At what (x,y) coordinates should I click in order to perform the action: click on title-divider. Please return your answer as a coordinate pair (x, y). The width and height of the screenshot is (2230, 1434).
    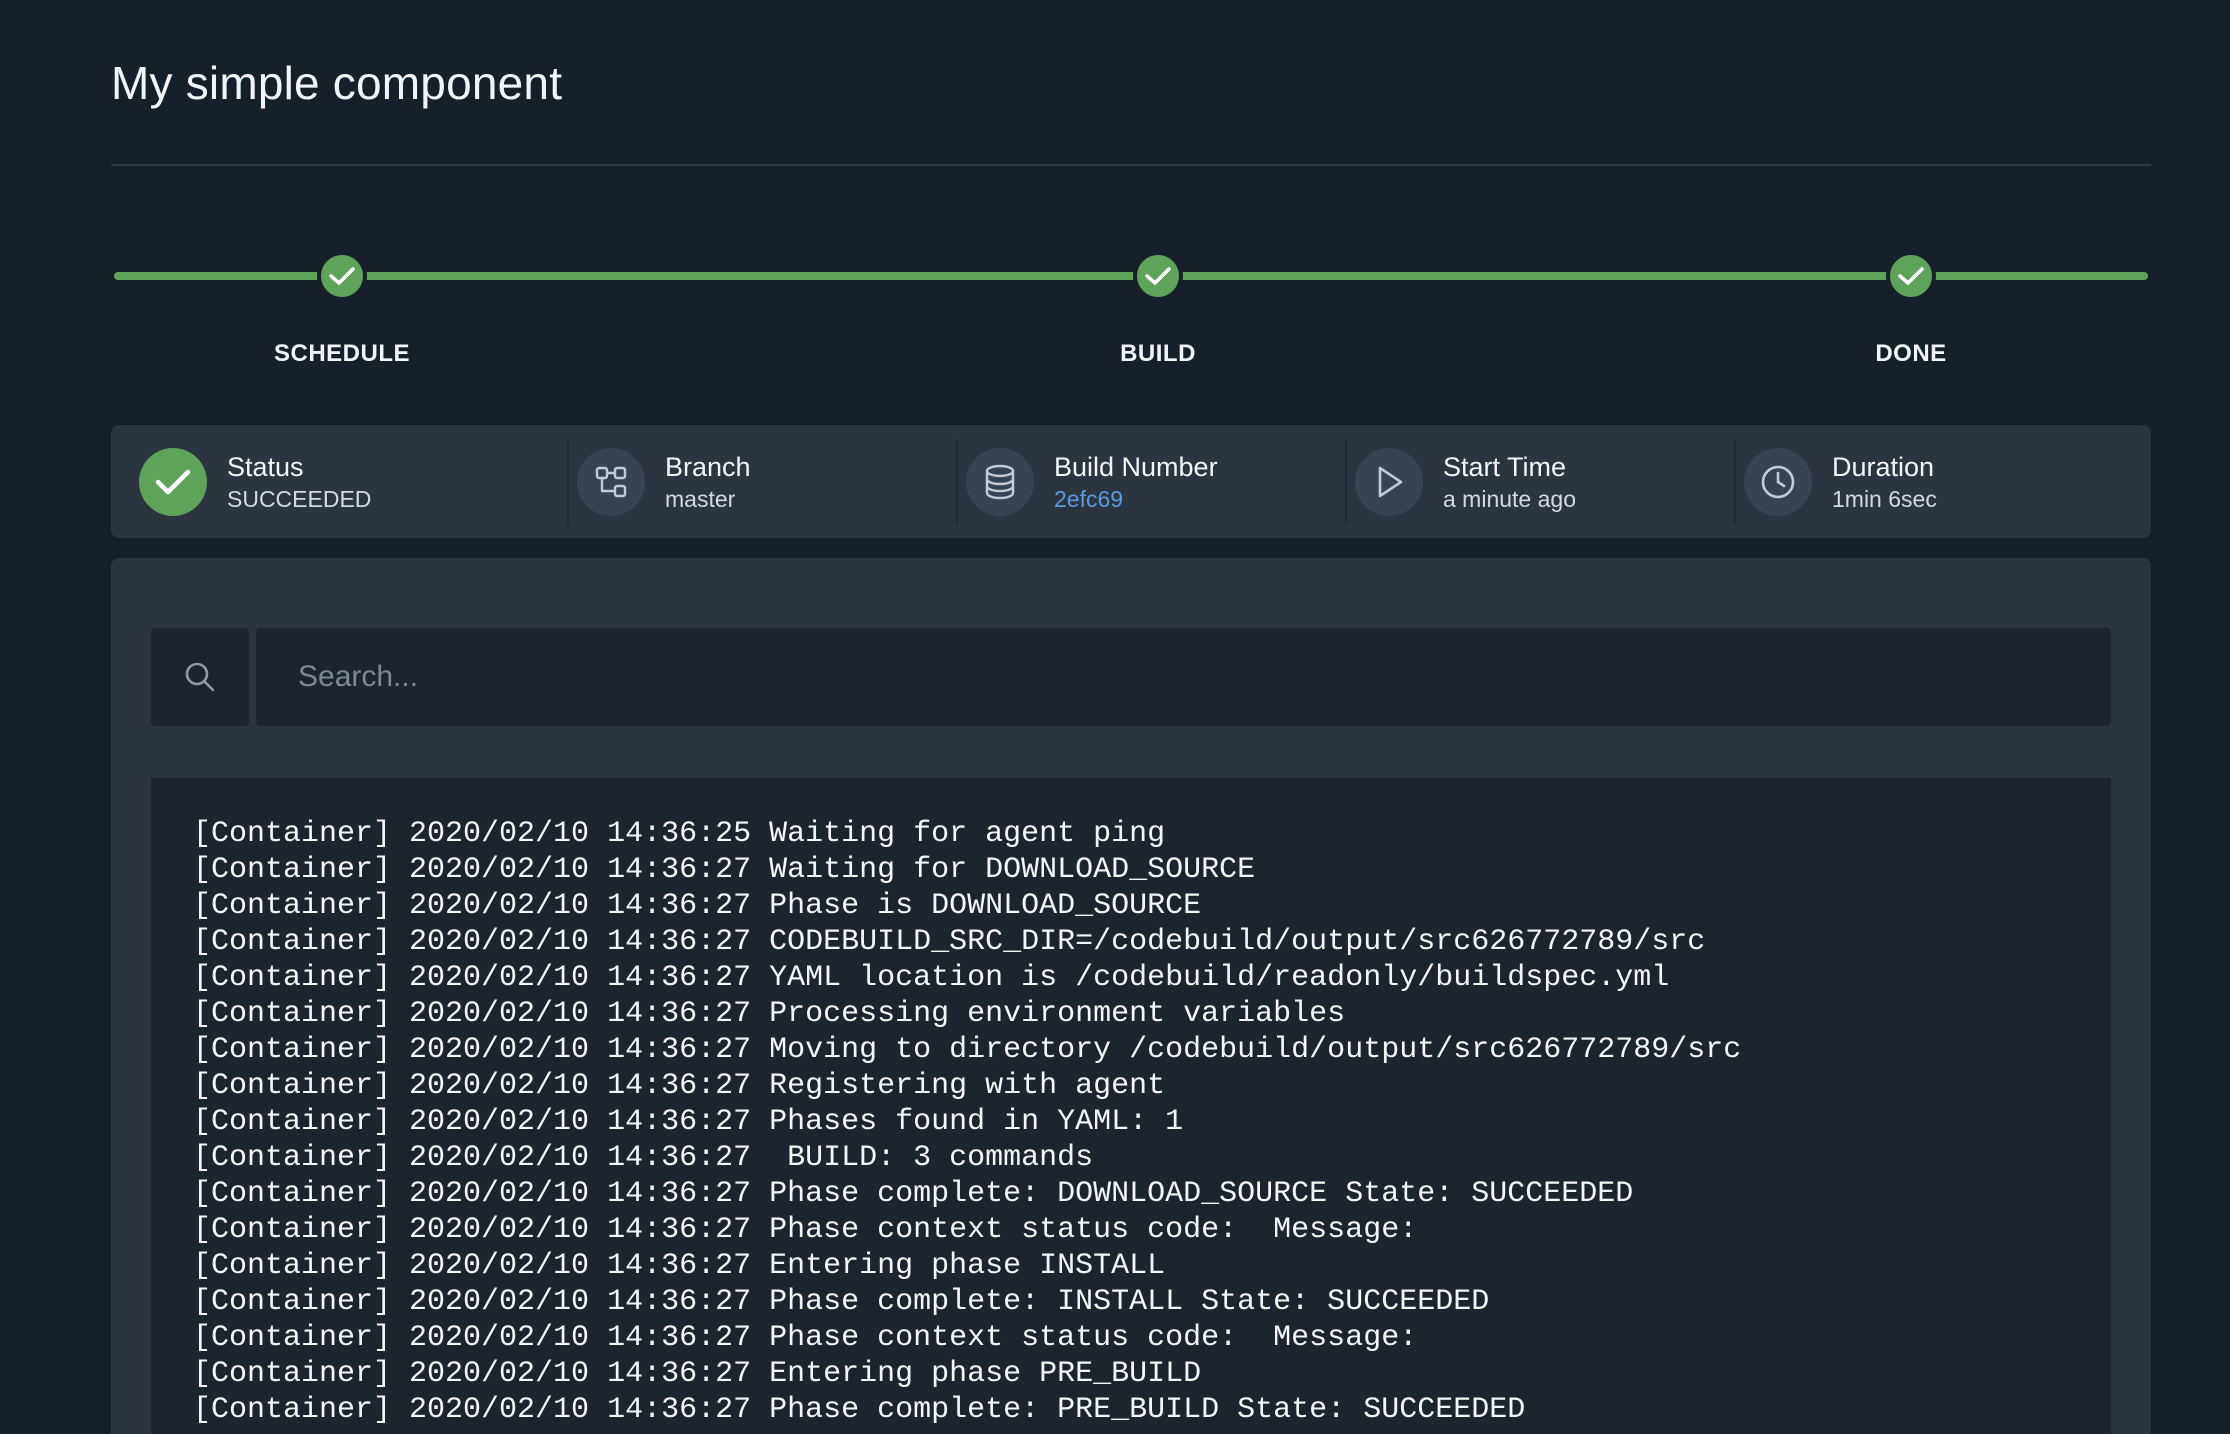
    Looking at the image, I should click on (1131, 165).